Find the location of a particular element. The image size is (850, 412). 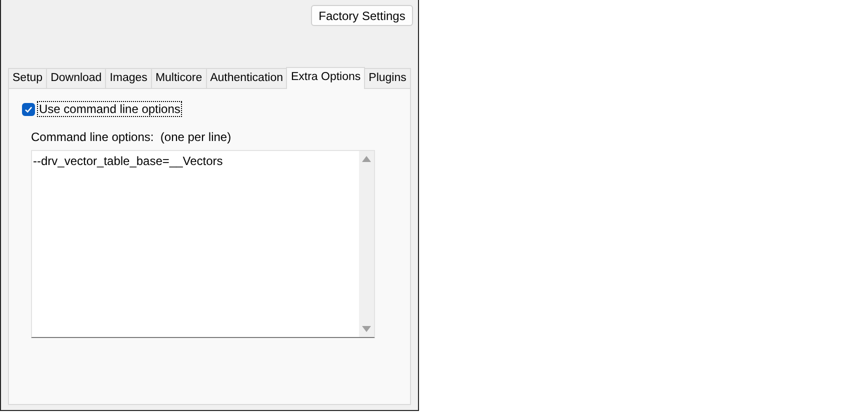

tab: Plugins is located at coordinates (387, 78).